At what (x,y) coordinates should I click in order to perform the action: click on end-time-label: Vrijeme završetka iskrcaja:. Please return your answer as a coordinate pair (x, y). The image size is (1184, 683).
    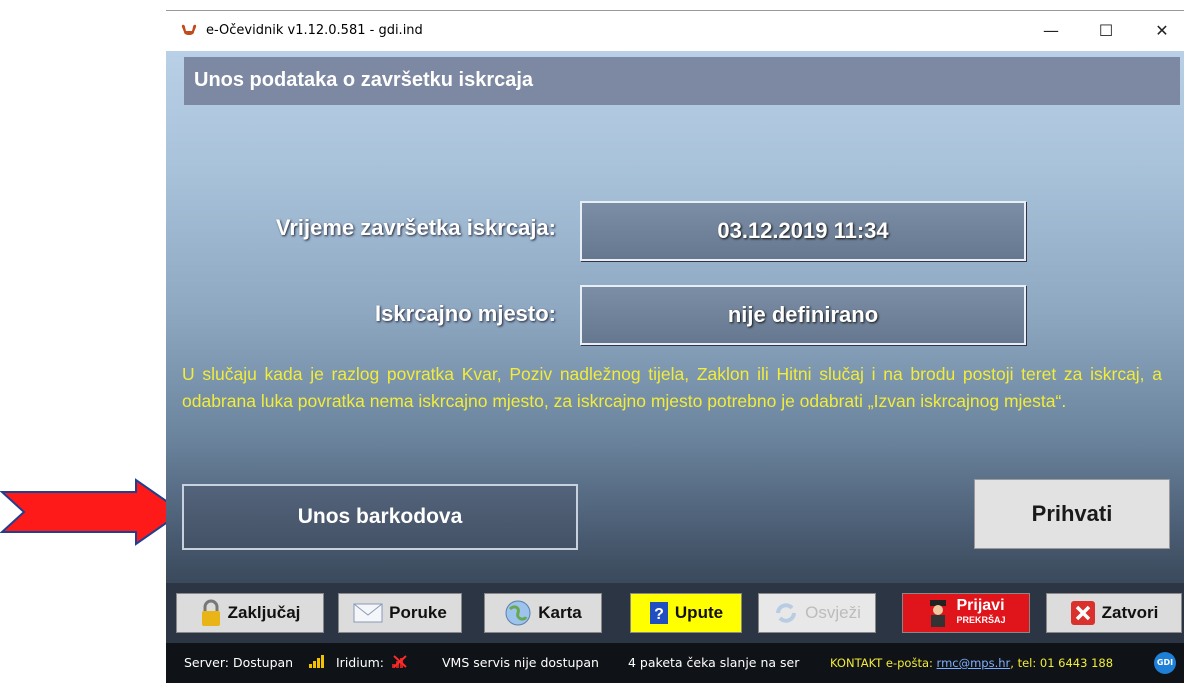
    Looking at the image, I should click on (415, 227).